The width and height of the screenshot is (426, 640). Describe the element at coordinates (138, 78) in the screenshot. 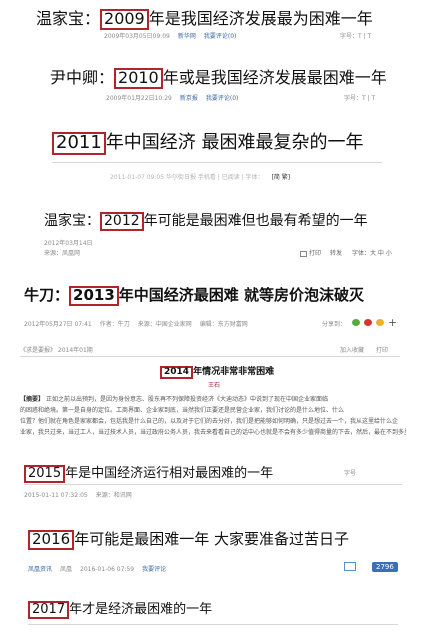

I see `year-highlight-box: 2010` at that location.